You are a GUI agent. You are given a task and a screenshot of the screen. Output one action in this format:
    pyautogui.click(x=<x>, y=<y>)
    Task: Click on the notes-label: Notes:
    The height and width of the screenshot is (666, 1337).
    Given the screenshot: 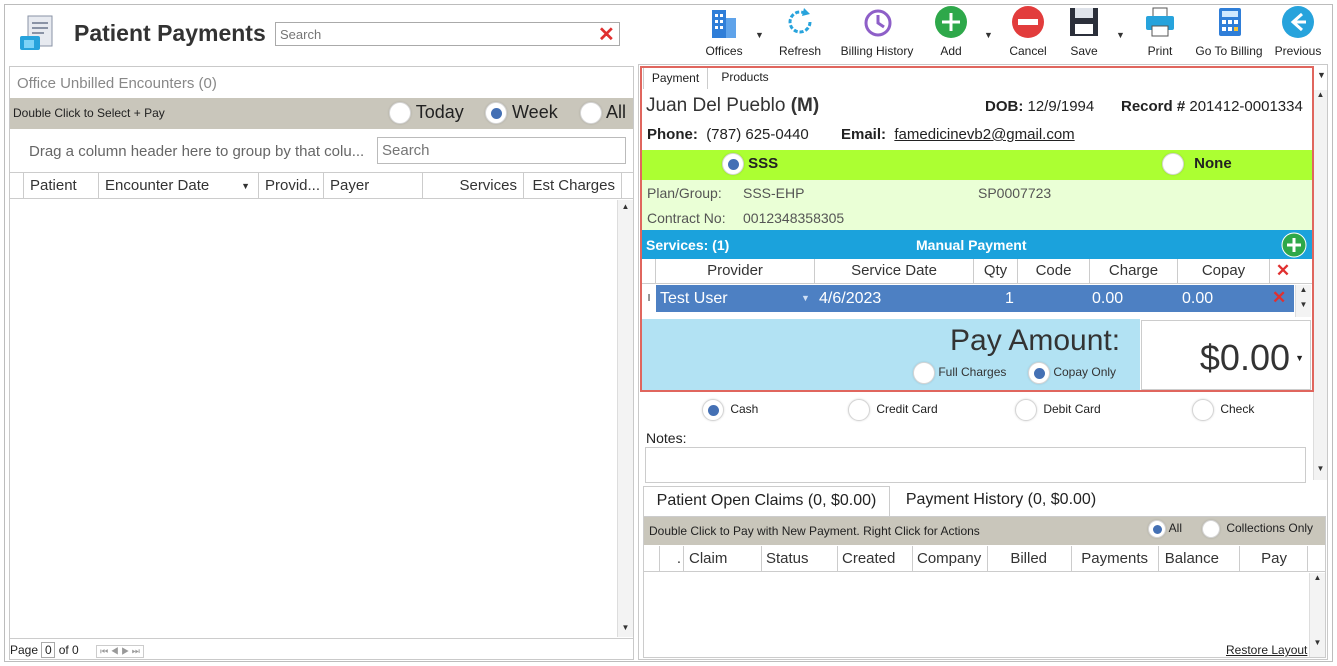 What is the action you would take?
    pyautogui.click(x=666, y=438)
    